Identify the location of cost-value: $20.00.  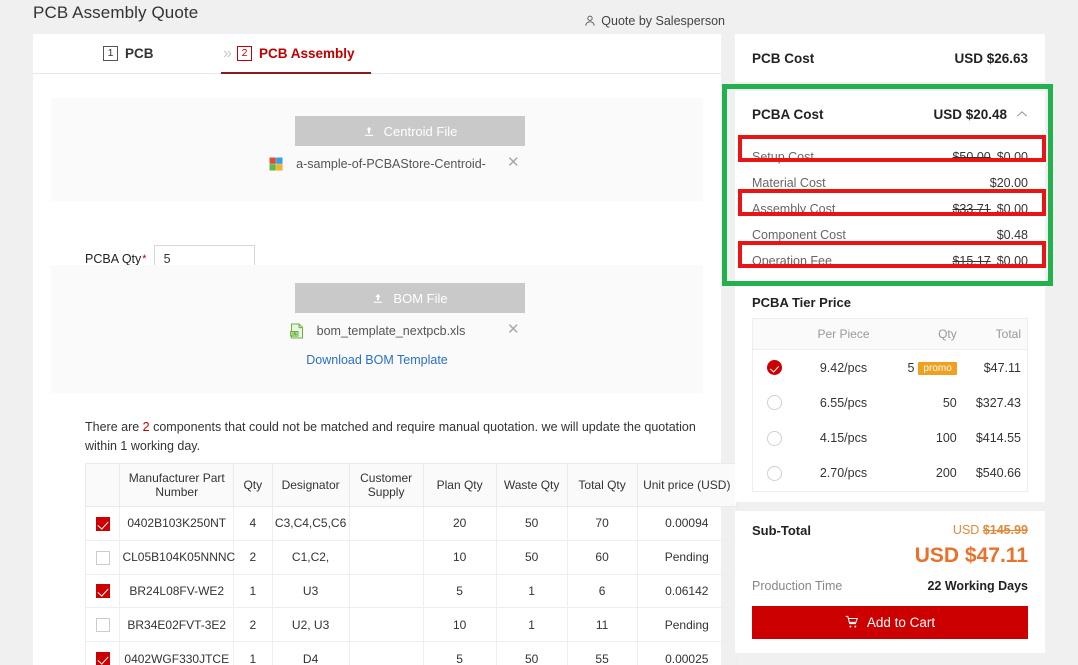
(1008, 183).